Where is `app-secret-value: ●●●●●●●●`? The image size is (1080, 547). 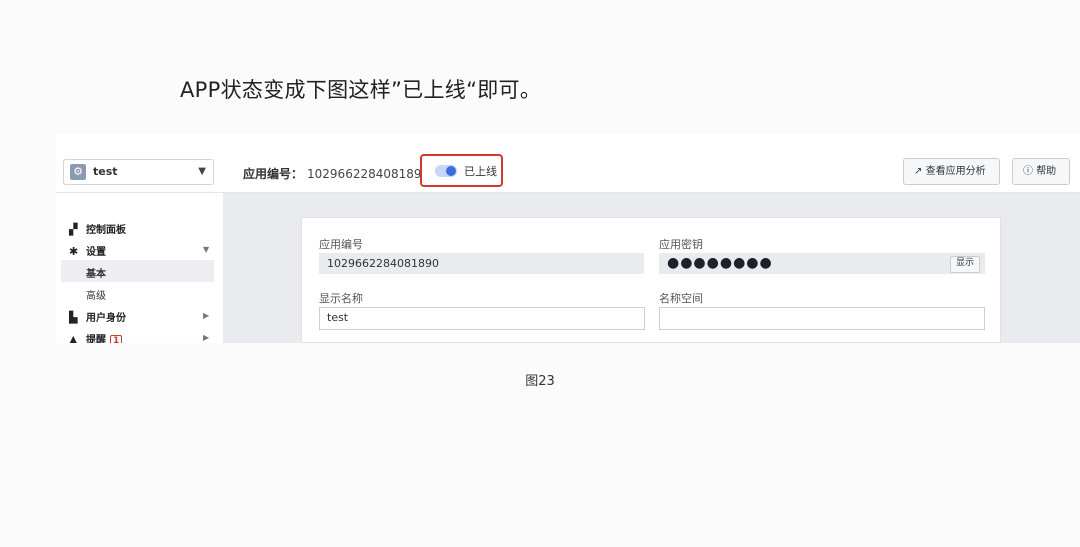 app-secret-value: ●●●●●●●● is located at coordinates (720, 263).